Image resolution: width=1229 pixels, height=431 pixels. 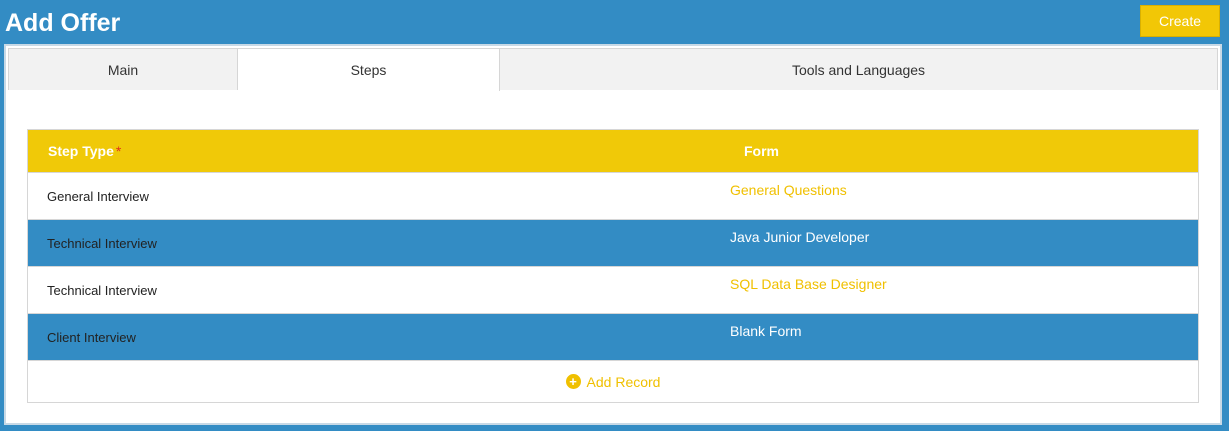 What do you see at coordinates (964, 196) in the screenshot?
I see `form-link: General Questions` at bounding box center [964, 196].